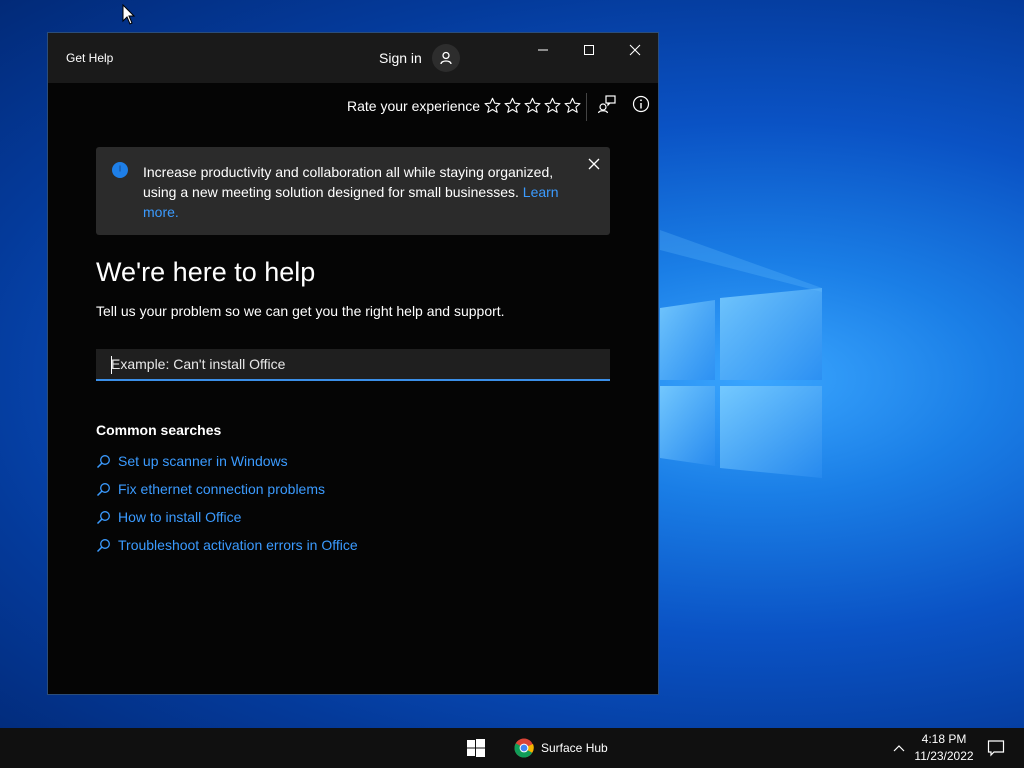  I want to click on taskbar-clock: 4:18 PM 11/23/2022, so click(944, 748).